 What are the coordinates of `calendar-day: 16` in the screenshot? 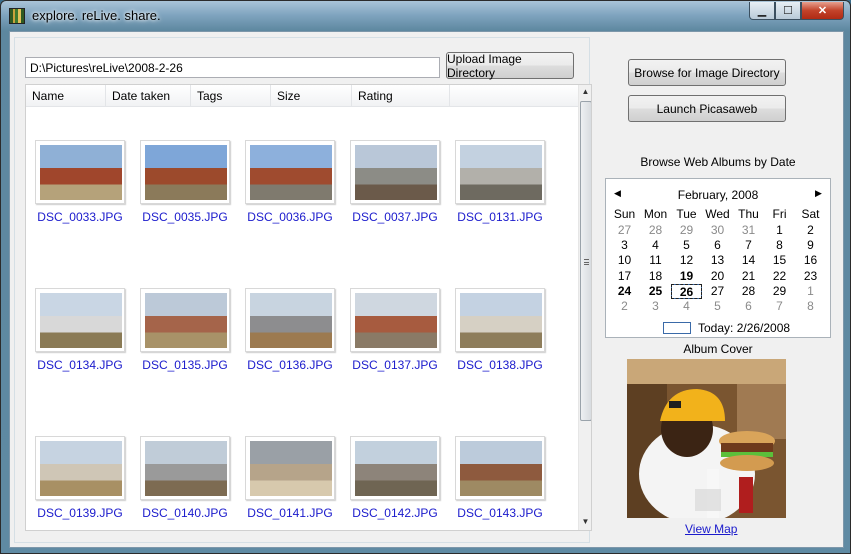 It's located at (810, 260).